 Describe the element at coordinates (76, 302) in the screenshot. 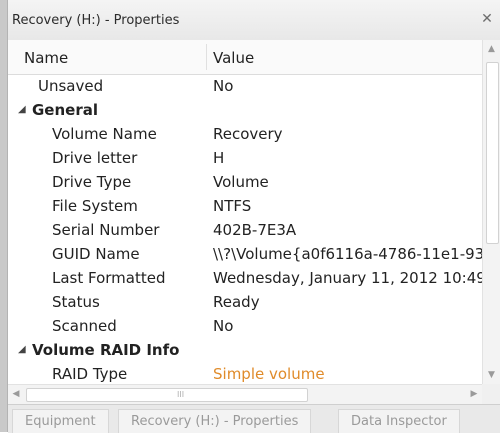

I see `property-name: Status` at that location.